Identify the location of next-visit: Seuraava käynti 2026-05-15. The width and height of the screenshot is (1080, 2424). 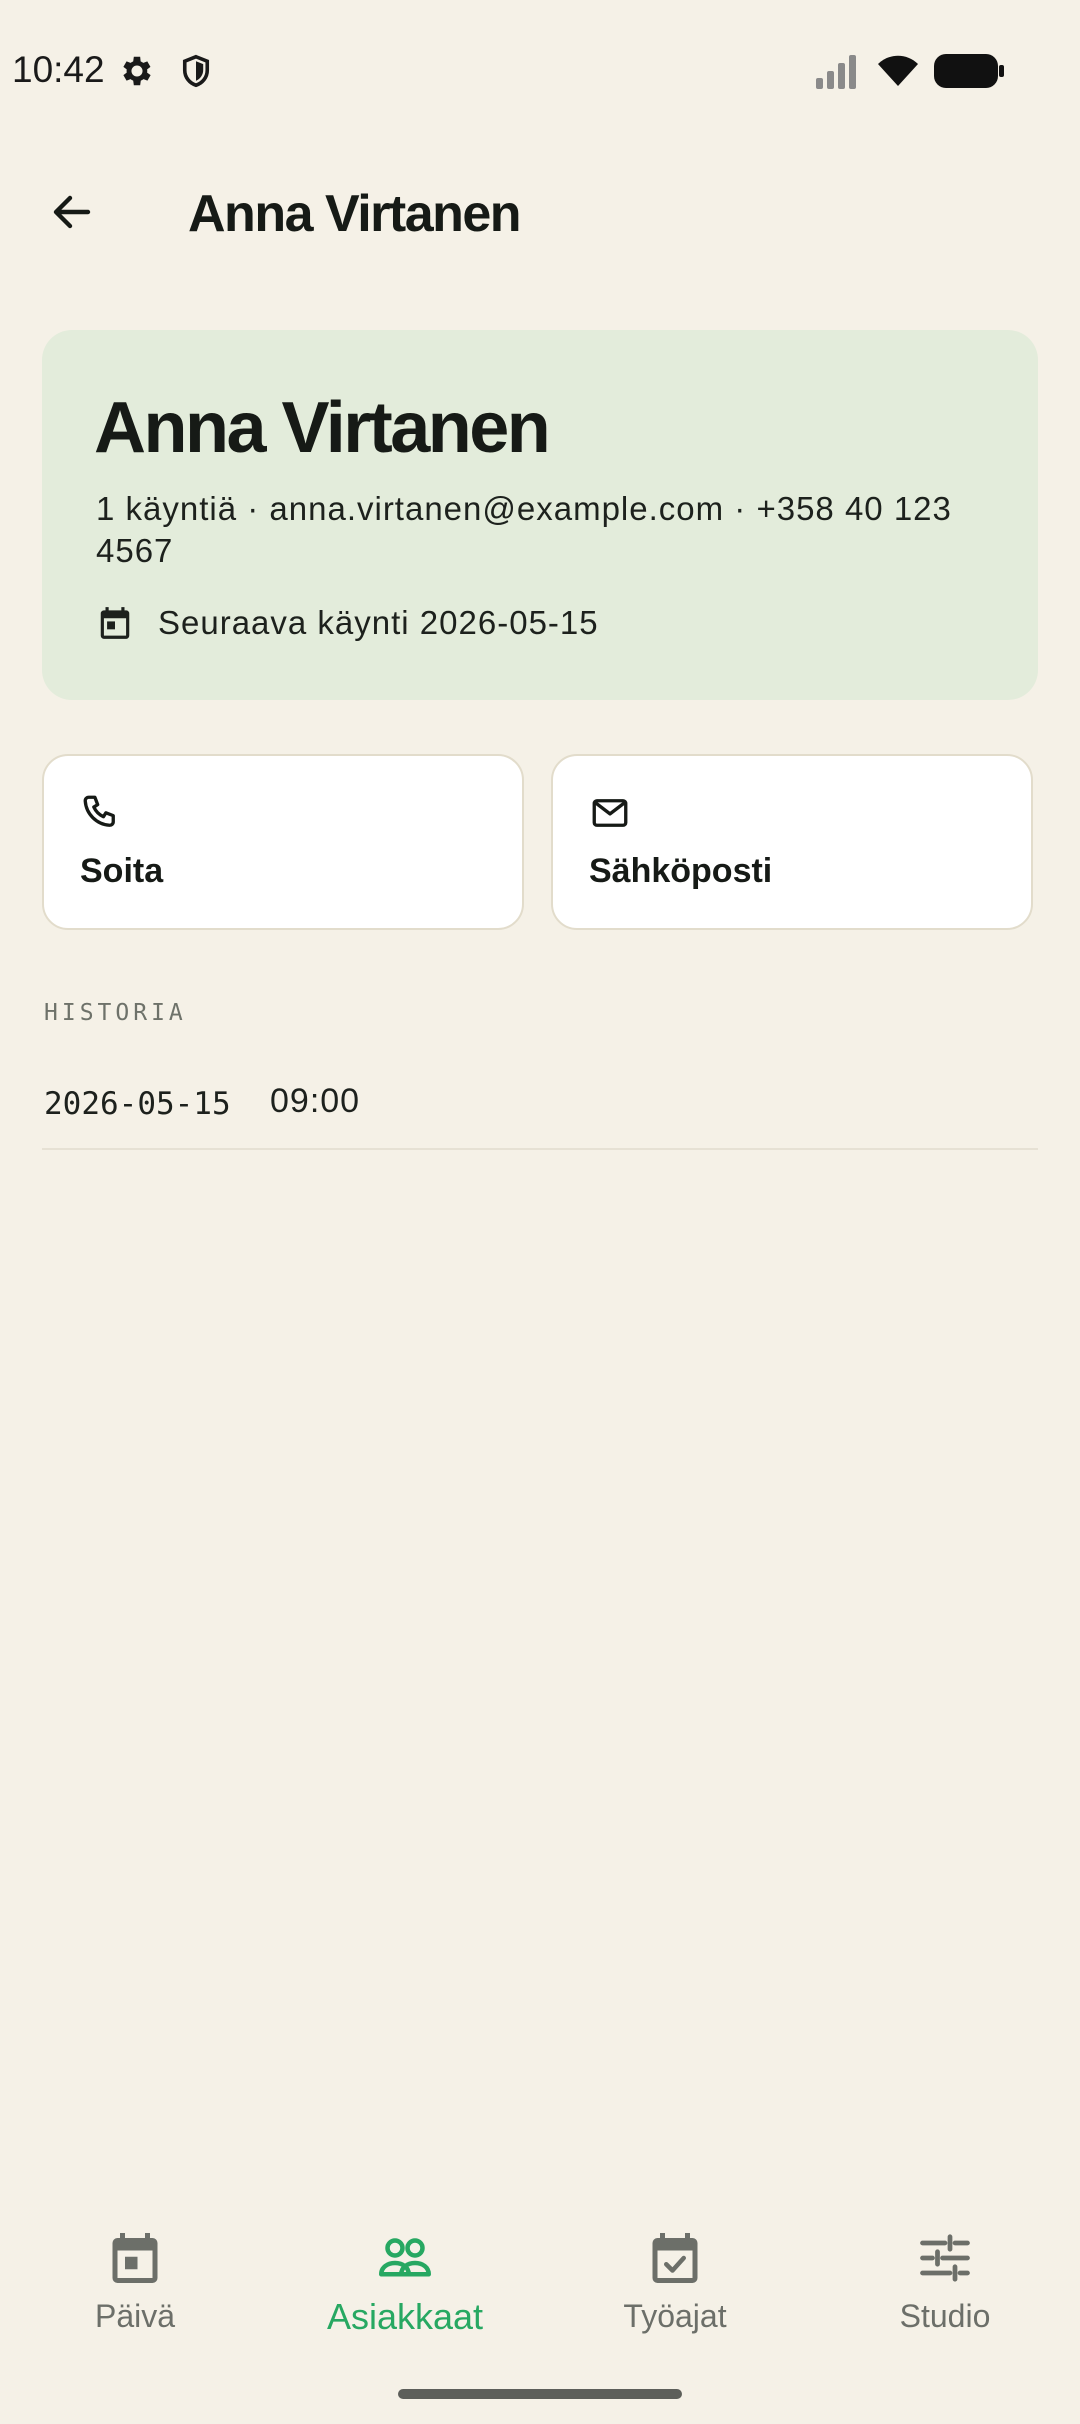
(347, 623).